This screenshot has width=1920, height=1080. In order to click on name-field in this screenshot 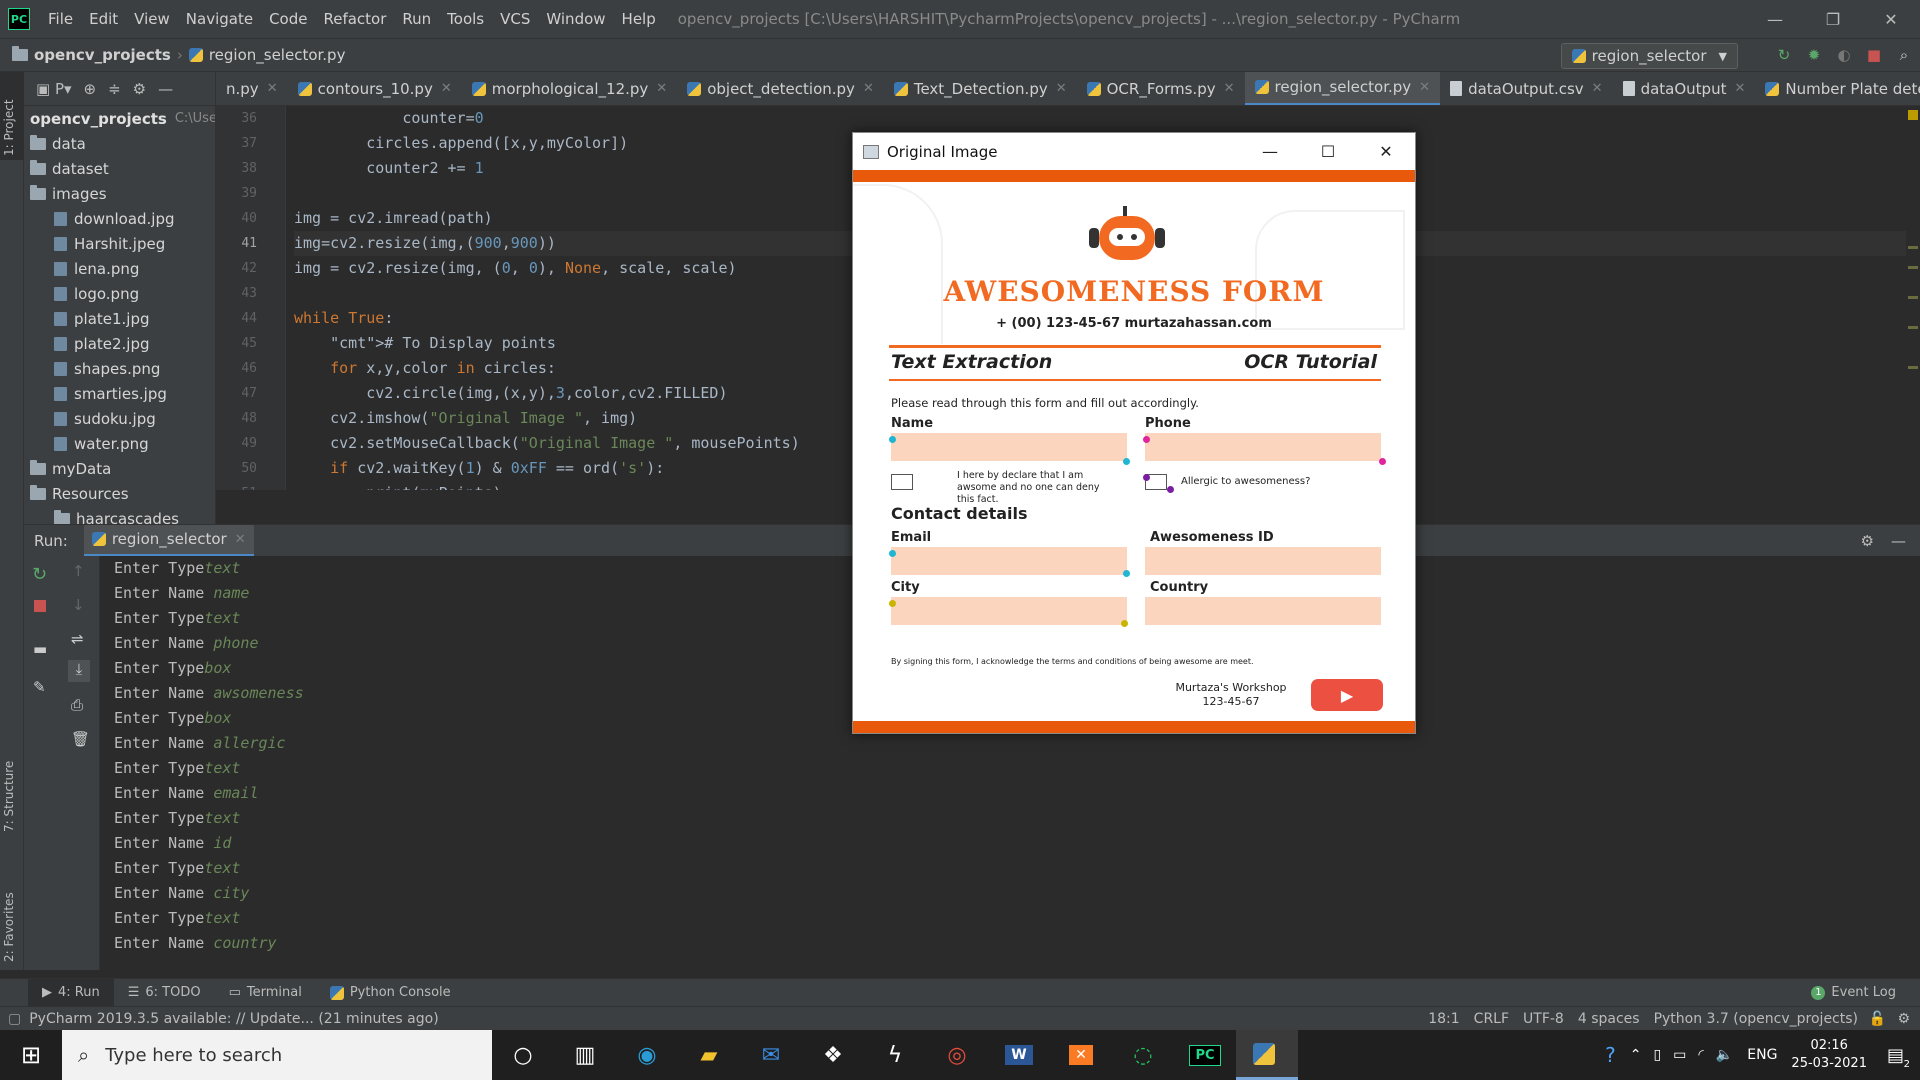, I will do `click(1009, 447)`.